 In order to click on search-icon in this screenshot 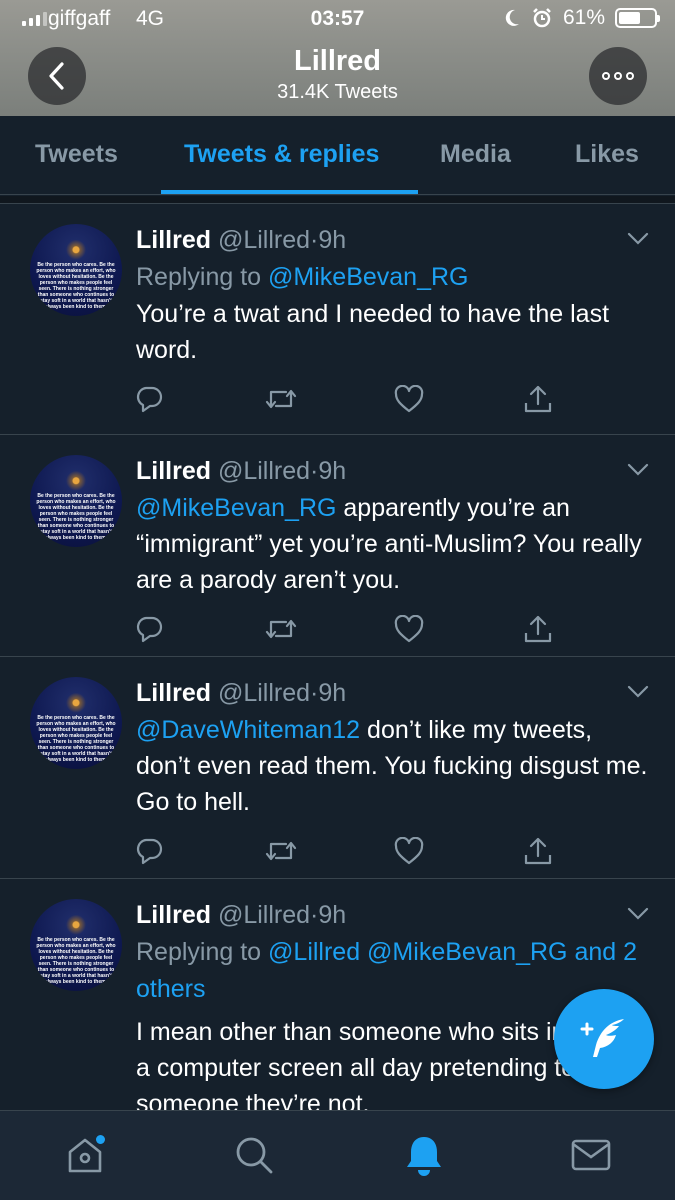, I will do `click(254, 1155)`.